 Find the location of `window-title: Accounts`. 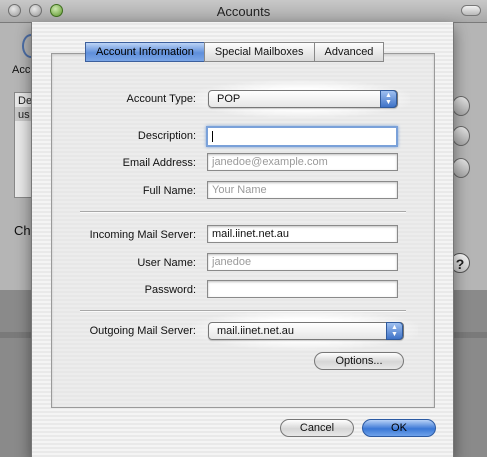

window-title: Accounts is located at coordinates (243, 11).